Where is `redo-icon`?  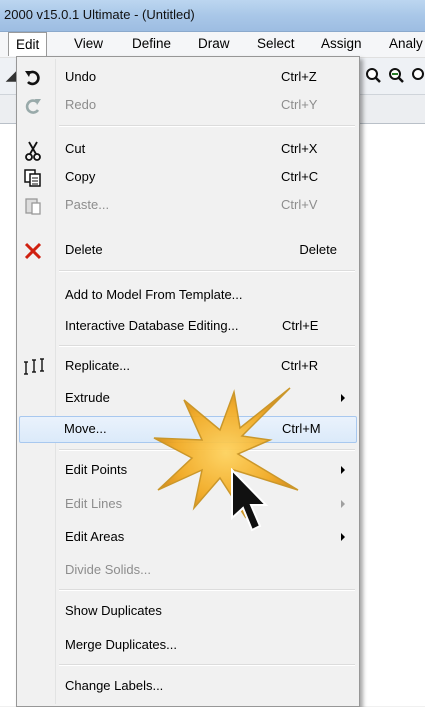 redo-icon is located at coordinates (33, 106).